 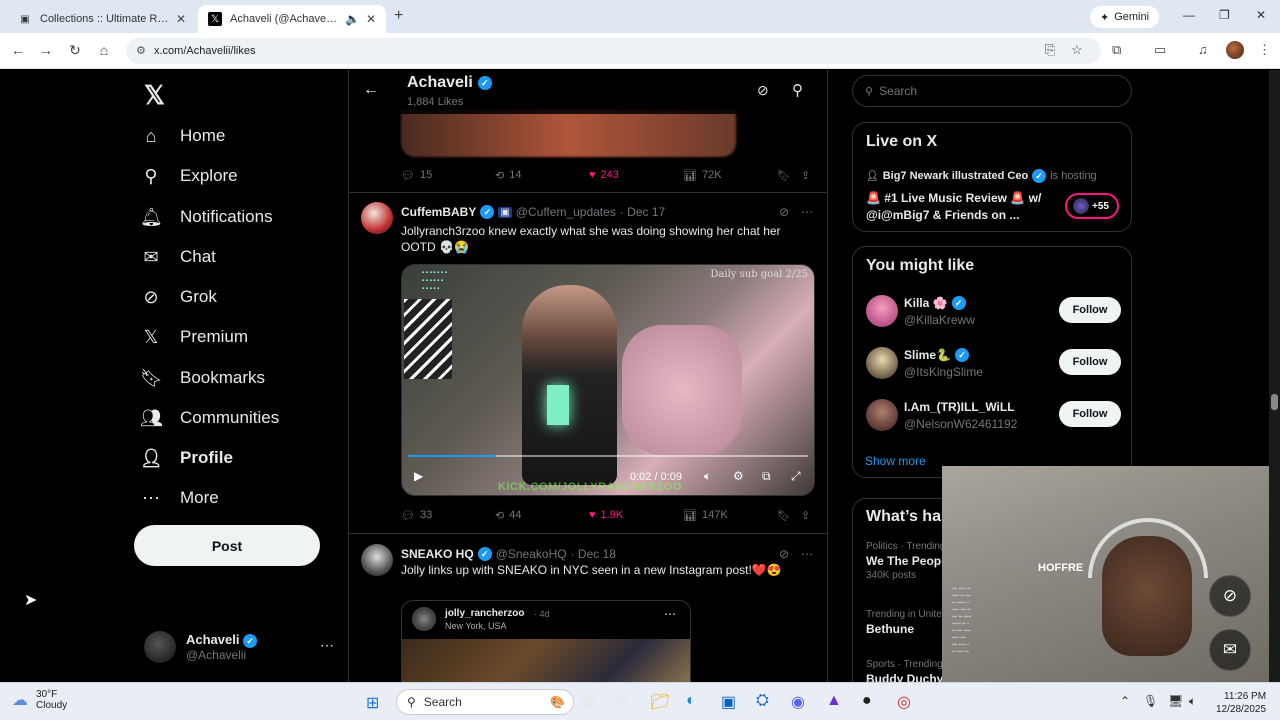 I want to click on suggested-user: Killa 🌸 ✓ @KillaKreww Follow, so click(x=993, y=311).